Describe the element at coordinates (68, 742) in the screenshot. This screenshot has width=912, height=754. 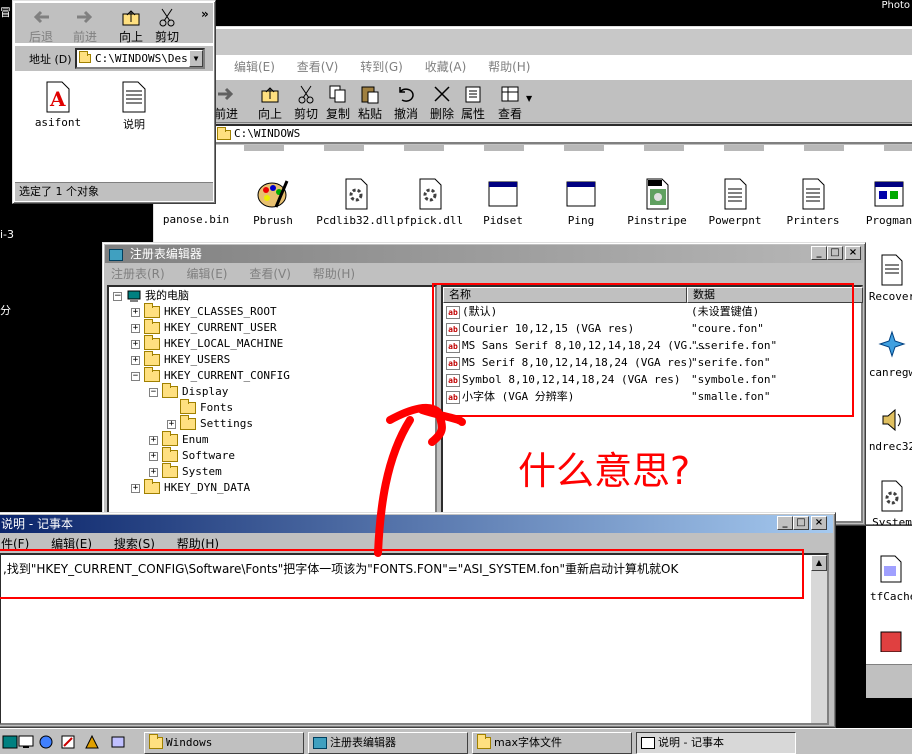
I see `editor-quicklaunch-icon` at that location.